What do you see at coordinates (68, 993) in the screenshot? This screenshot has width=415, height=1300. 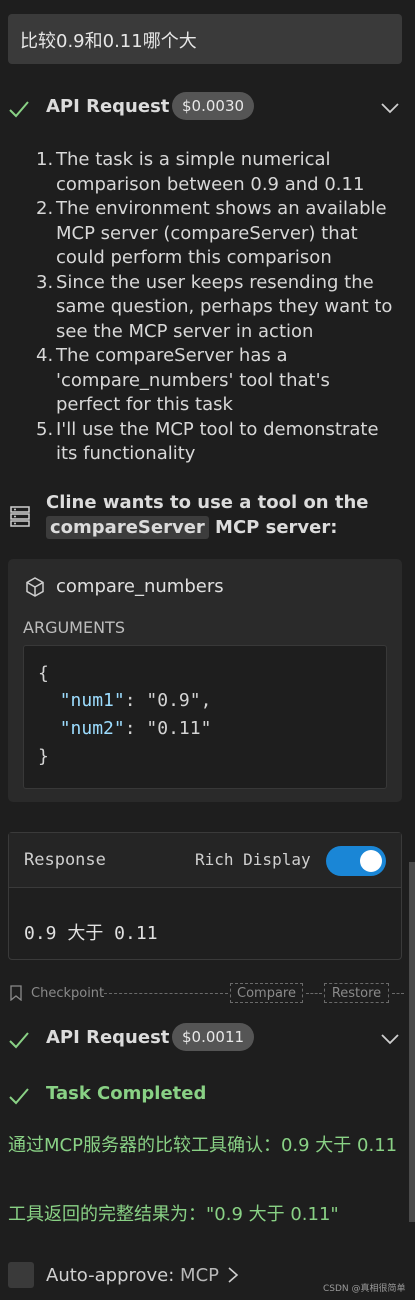 I see `checkpoint-label: Checkpoint` at bounding box center [68, 993].